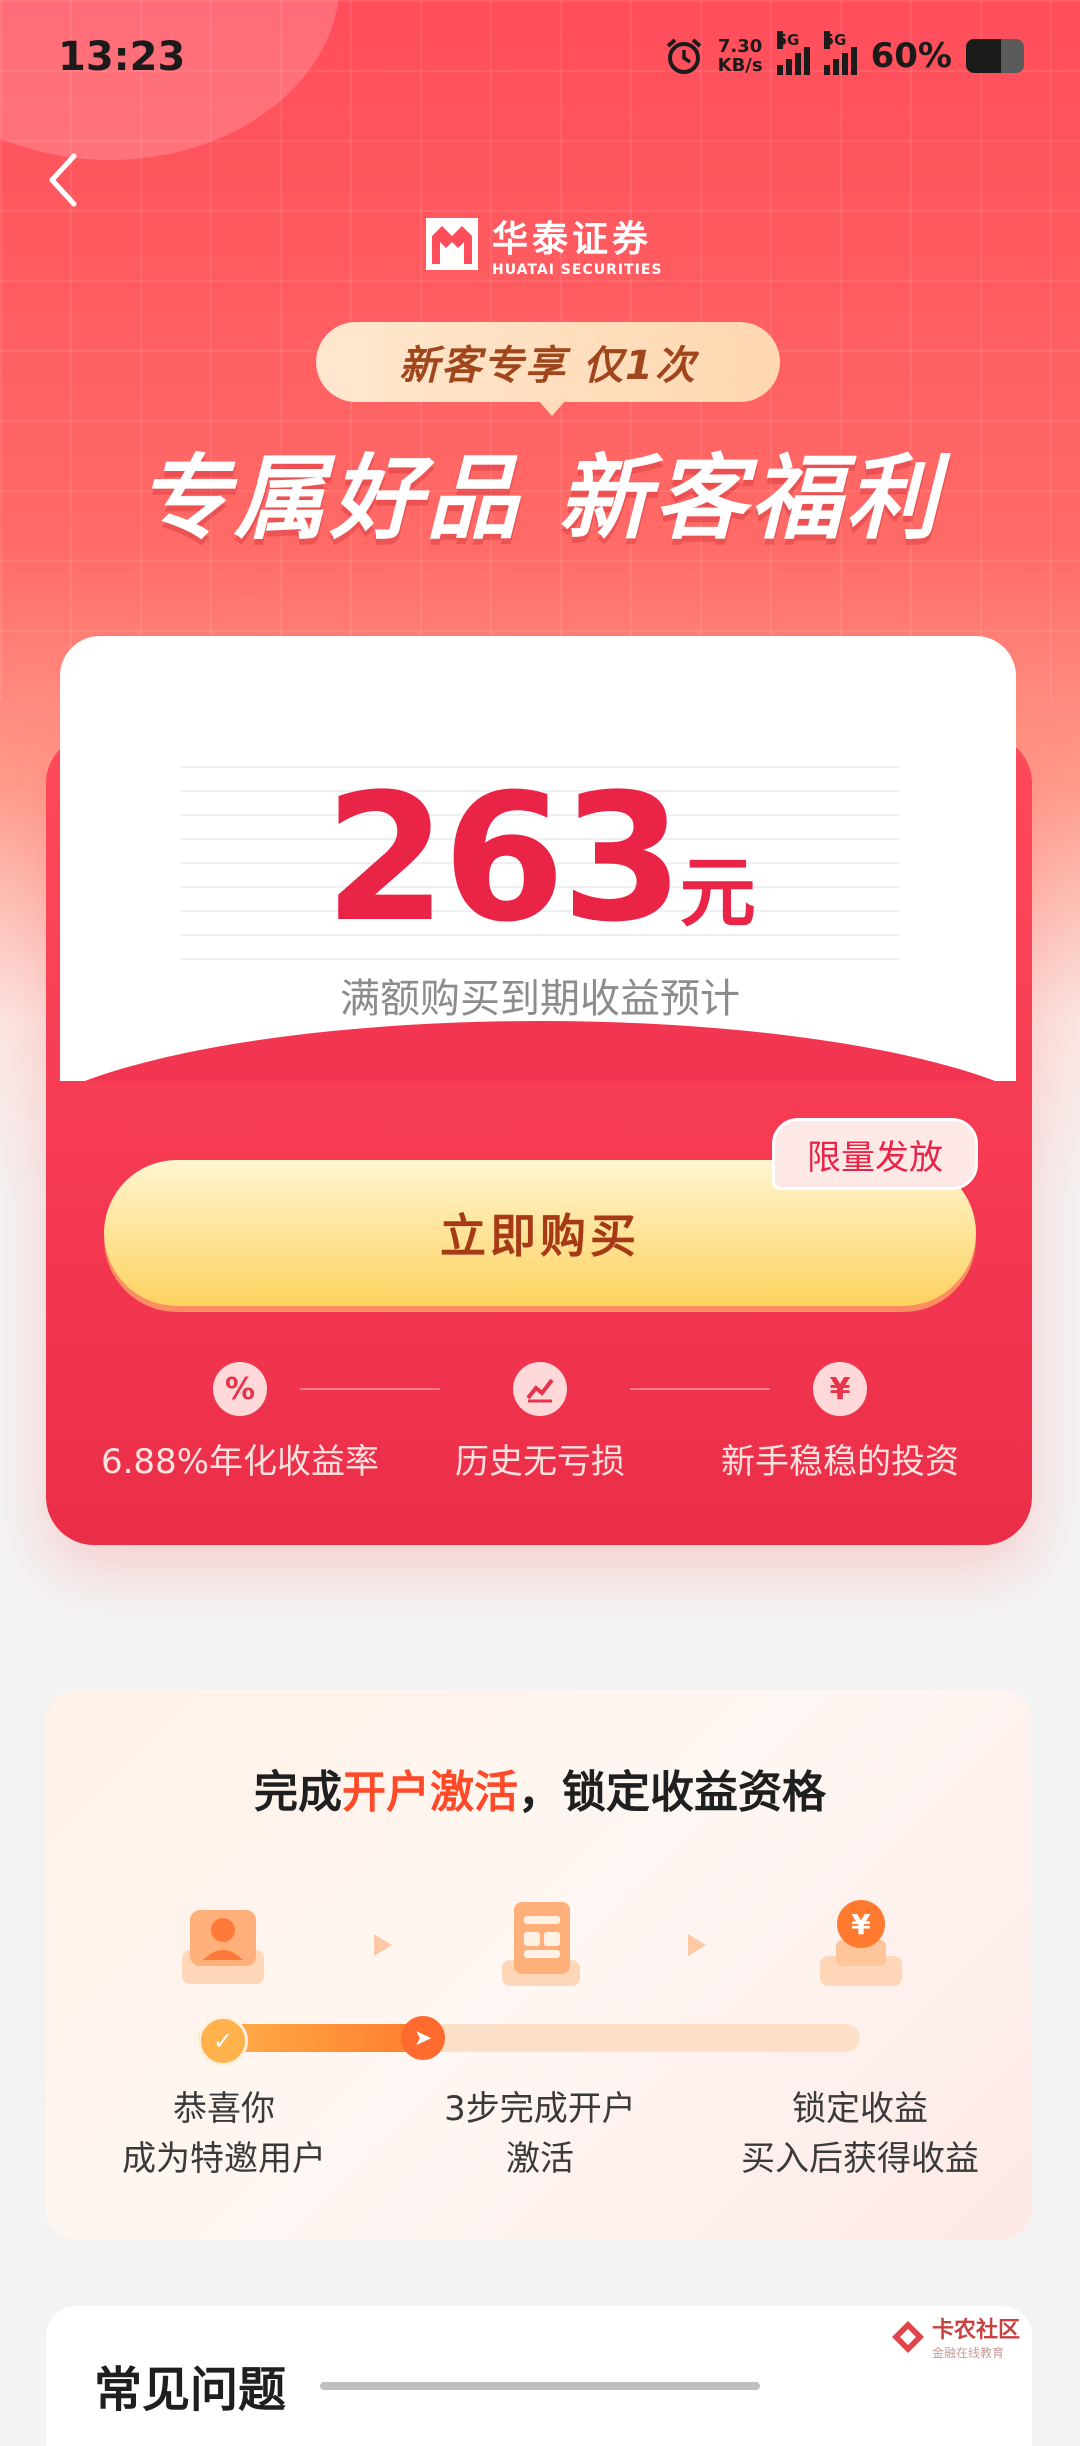 The width and height of the screenshot is (1080, 2446). I want to click on network-speed-value: 7.30, so click(740, 46).